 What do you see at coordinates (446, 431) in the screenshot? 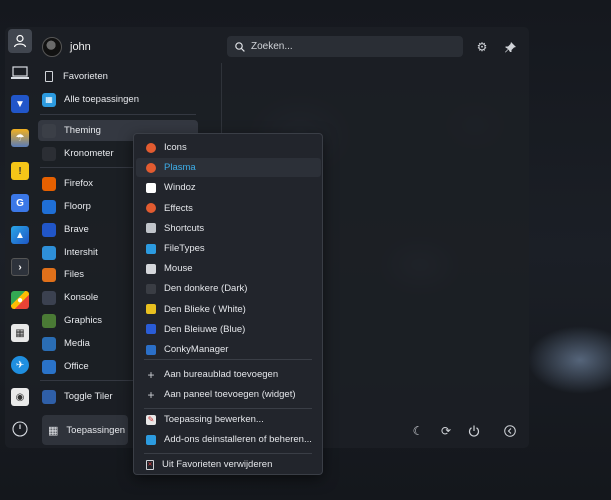
I see `restart-icon: ⟳` at bounding box center [446, 431].